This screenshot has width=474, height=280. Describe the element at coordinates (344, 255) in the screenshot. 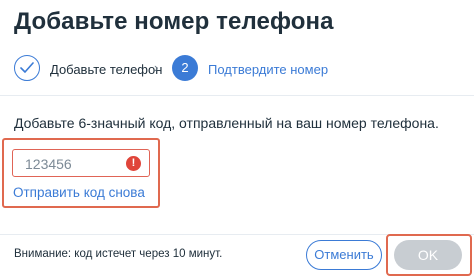

I see `cancel-button: Отменить` at that location.